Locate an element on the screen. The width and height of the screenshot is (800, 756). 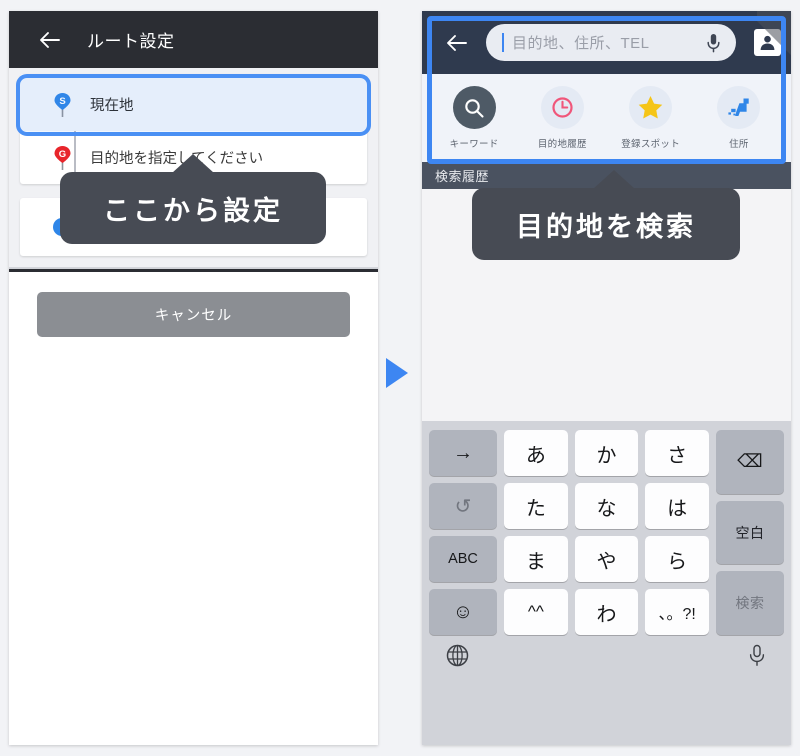
cancel-button: キャンセル is located at coordinates (193, 314).